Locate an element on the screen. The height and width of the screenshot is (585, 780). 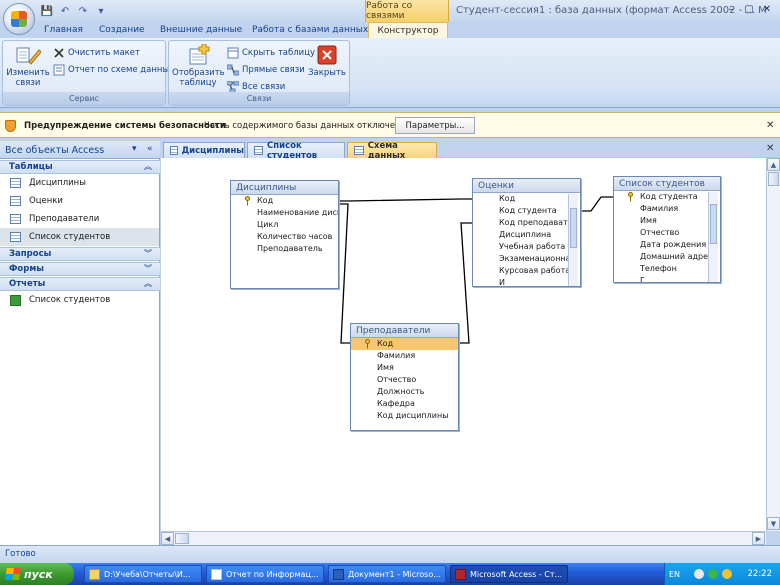
undo-icon: ↶ is located at coordinates (65, 11).